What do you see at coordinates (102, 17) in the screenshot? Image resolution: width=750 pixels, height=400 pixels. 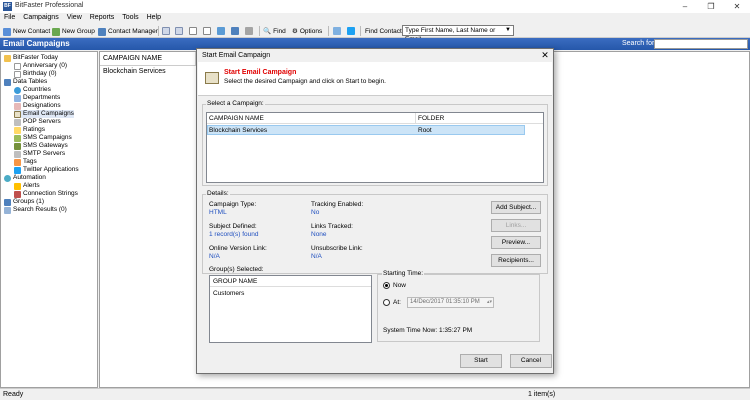 I see `menu-reports: Reports` at bounding box center [102, 17].